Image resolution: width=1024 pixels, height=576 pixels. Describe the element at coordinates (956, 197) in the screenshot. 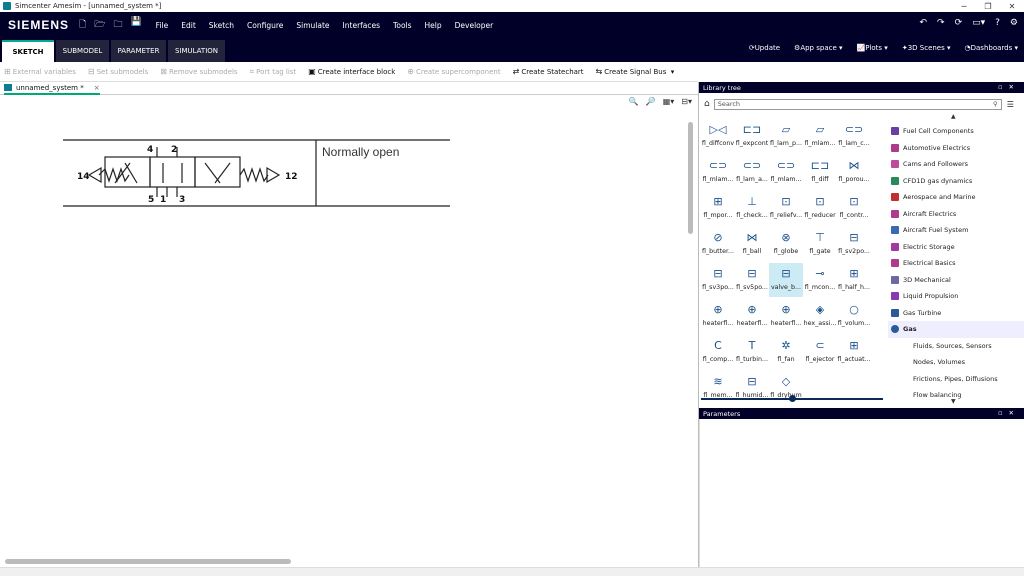

I see `category-item: Aerospace and Marine` at that location.